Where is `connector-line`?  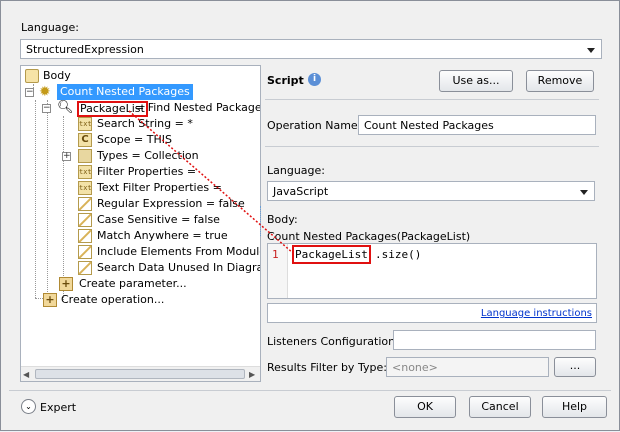
connector-line is located at coordinates (211, 182).